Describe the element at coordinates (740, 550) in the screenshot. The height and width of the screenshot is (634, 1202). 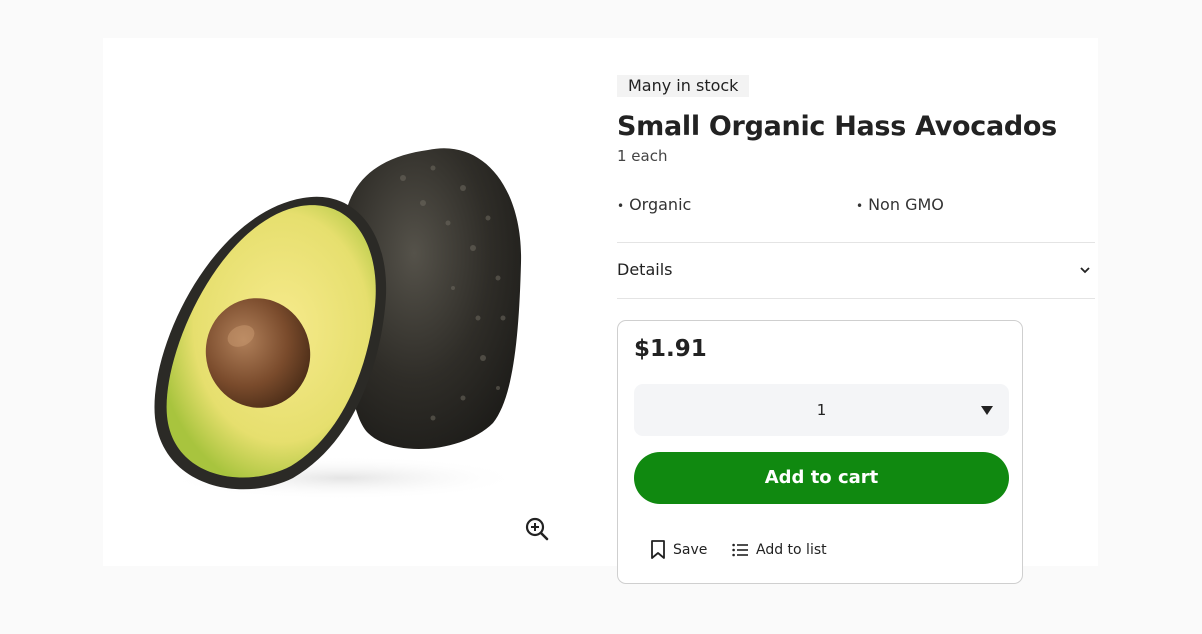
I see `list-icon` at that location.